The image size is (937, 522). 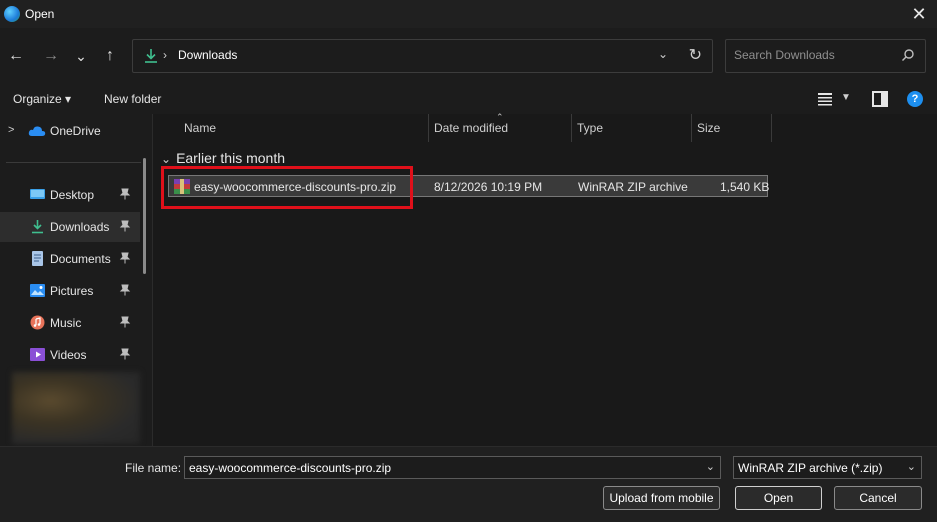 I want to click on sidebar-item-label: Music, so click(x=66, y=323).